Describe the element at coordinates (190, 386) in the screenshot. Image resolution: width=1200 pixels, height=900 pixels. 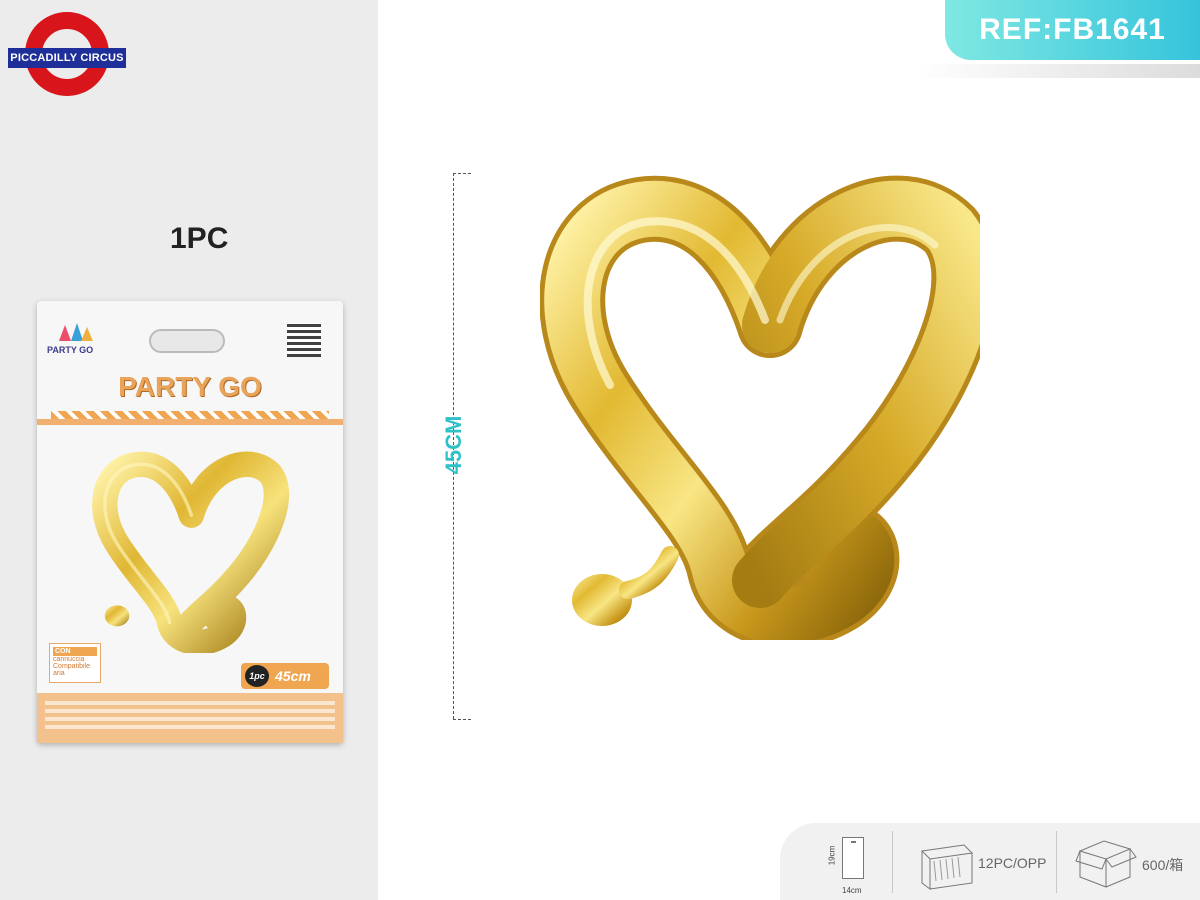
I see `brand-title: PARTY GO` at that location.